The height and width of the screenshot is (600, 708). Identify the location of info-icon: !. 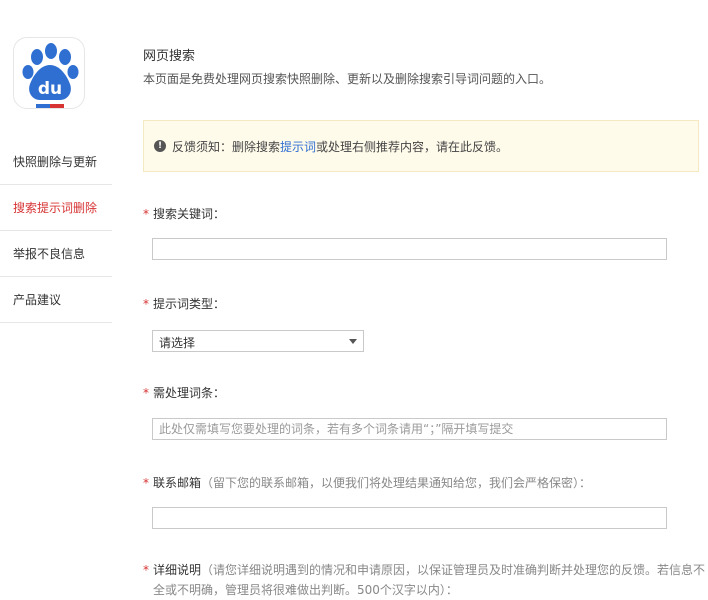
(160, 146).